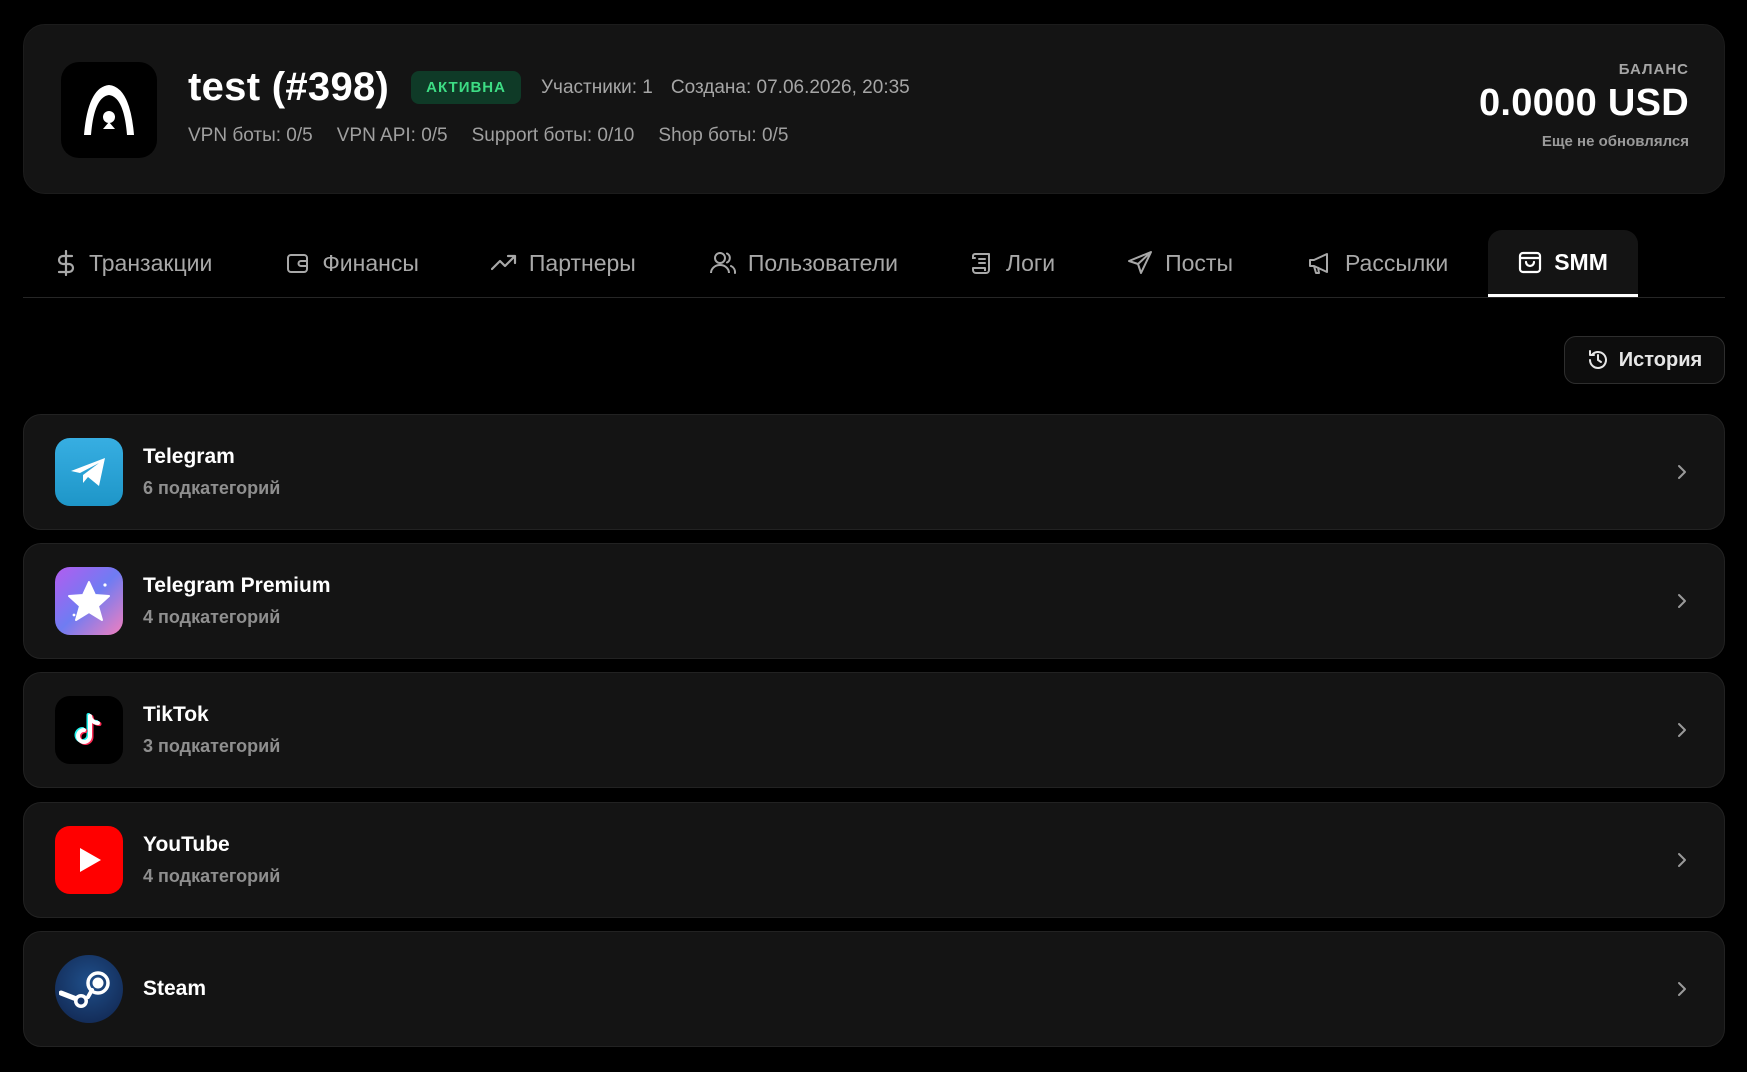  I want to click on category-text: Steam, so click(174, 989).